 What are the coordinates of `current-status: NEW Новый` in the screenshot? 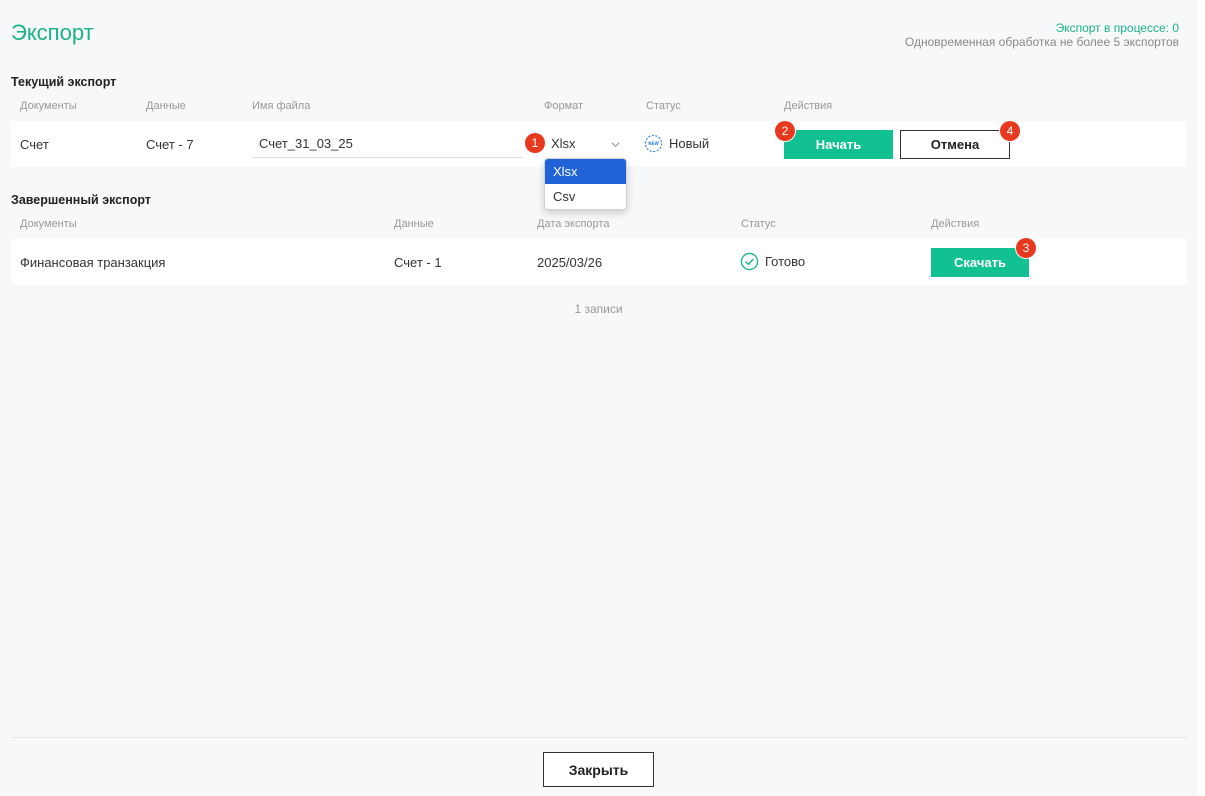 It's located at (676, 143).